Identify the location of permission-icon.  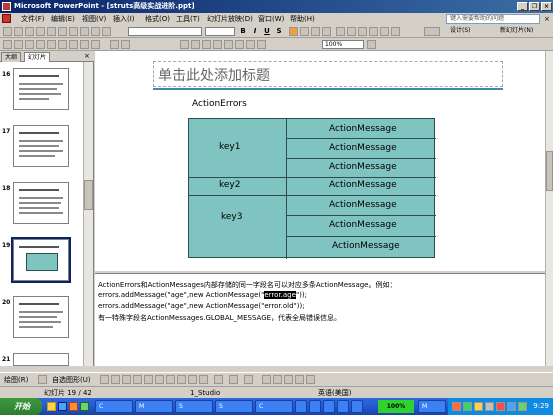
(40, 31).